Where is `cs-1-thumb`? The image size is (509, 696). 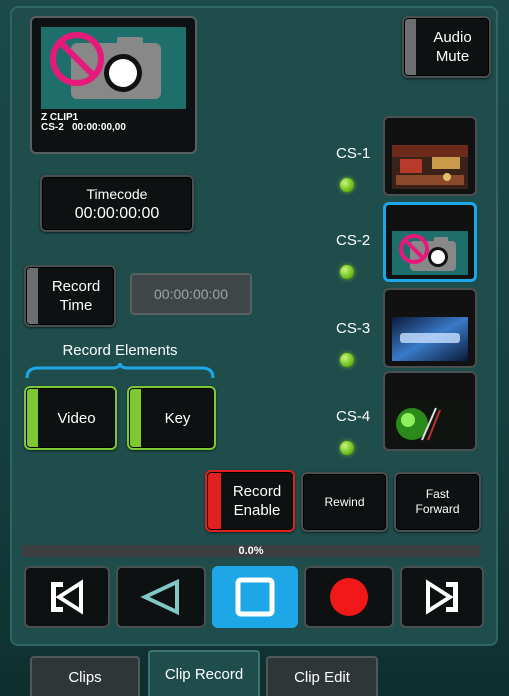
cs-1-thumb is located at coordinates (430, 156).